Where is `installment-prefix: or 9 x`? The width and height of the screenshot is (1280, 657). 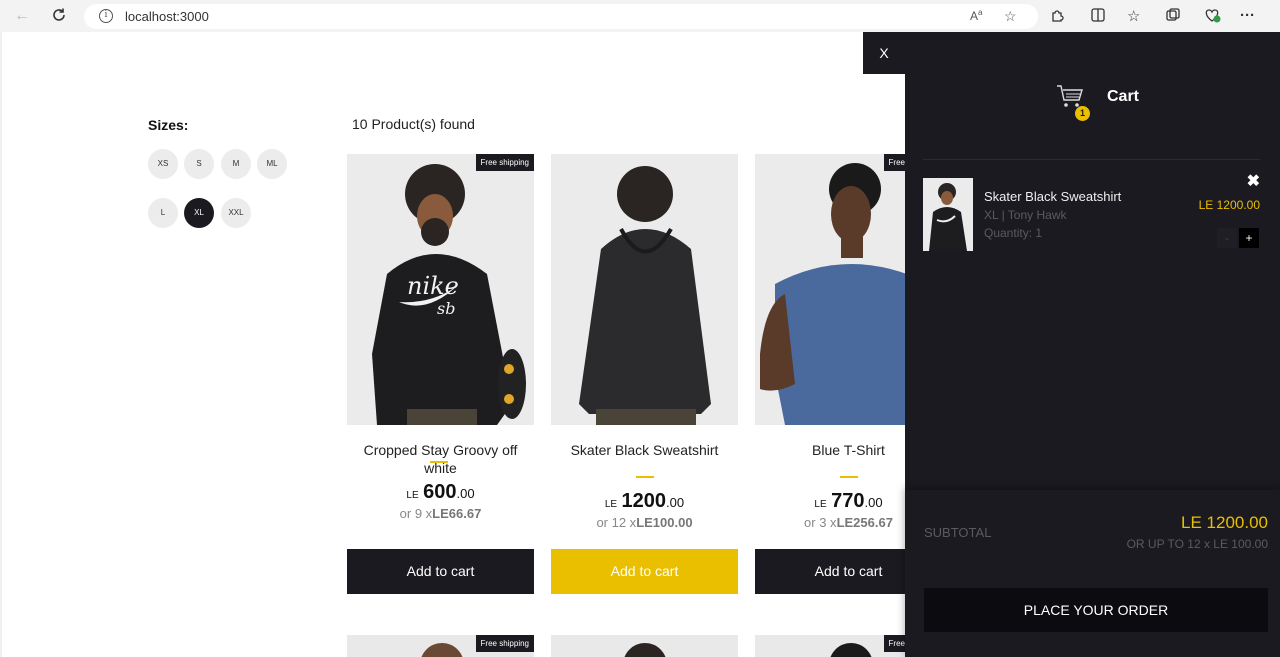
installment-prefix: or 9 x is located at coordinates (416, 513).